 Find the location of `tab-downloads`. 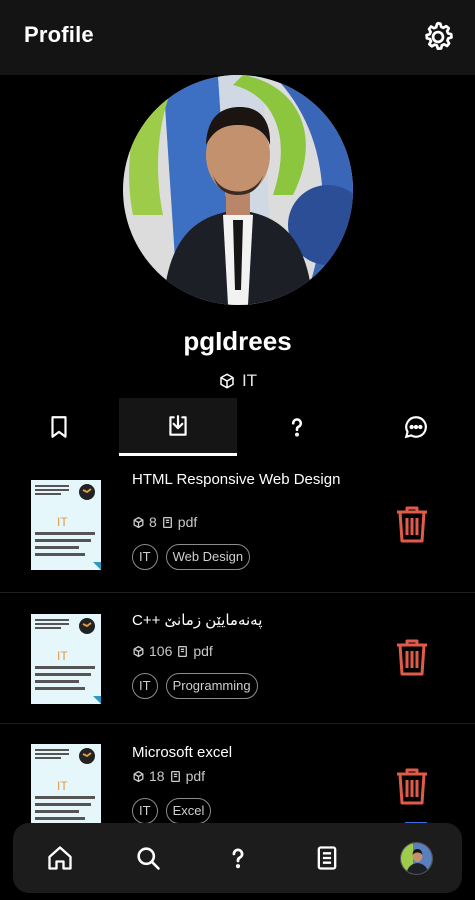

tab-downloads is located at coordinates (178, 427).